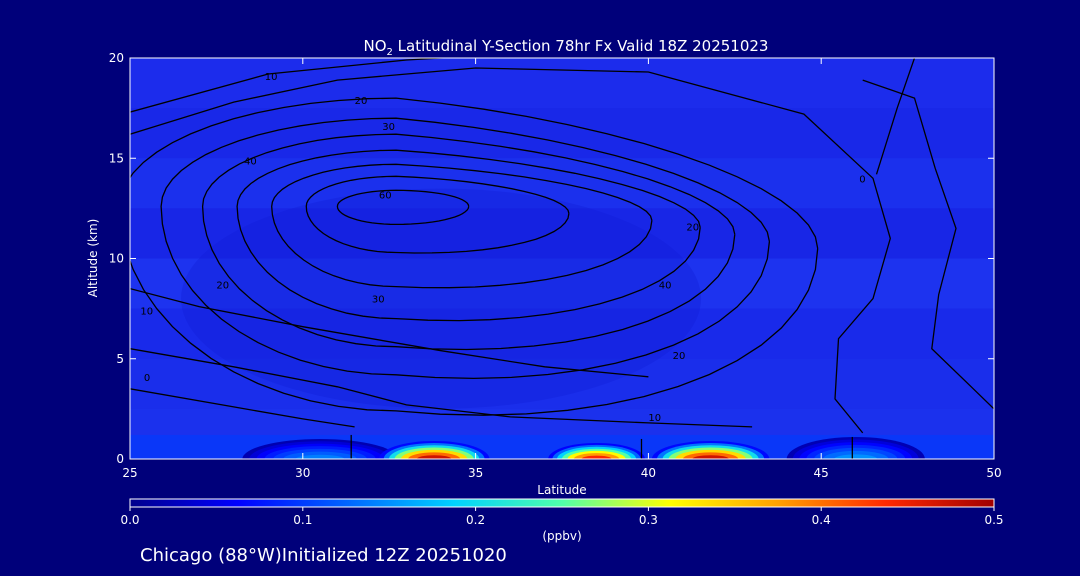 Image resolution: width=1080 pixels, height=576 pixels. What do you see at coordinates (475, 473) in the screenshot?
I see `x-tick-label: 35` at bounding box center [475, 473].